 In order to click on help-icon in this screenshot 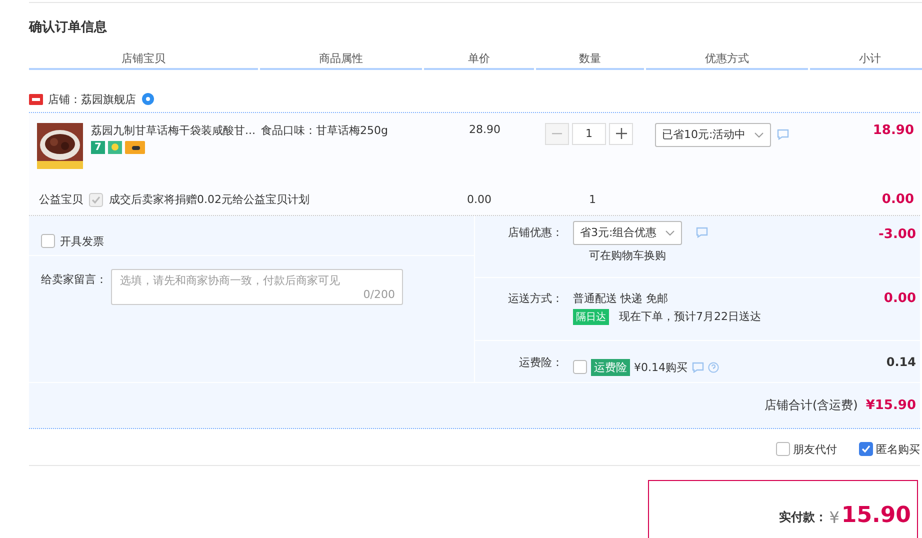, I will do `click(713, 367)`.